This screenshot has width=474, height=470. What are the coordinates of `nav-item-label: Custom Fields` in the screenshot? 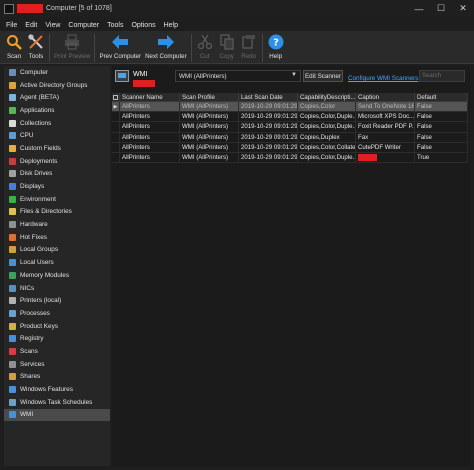 It's located at (40, 148).